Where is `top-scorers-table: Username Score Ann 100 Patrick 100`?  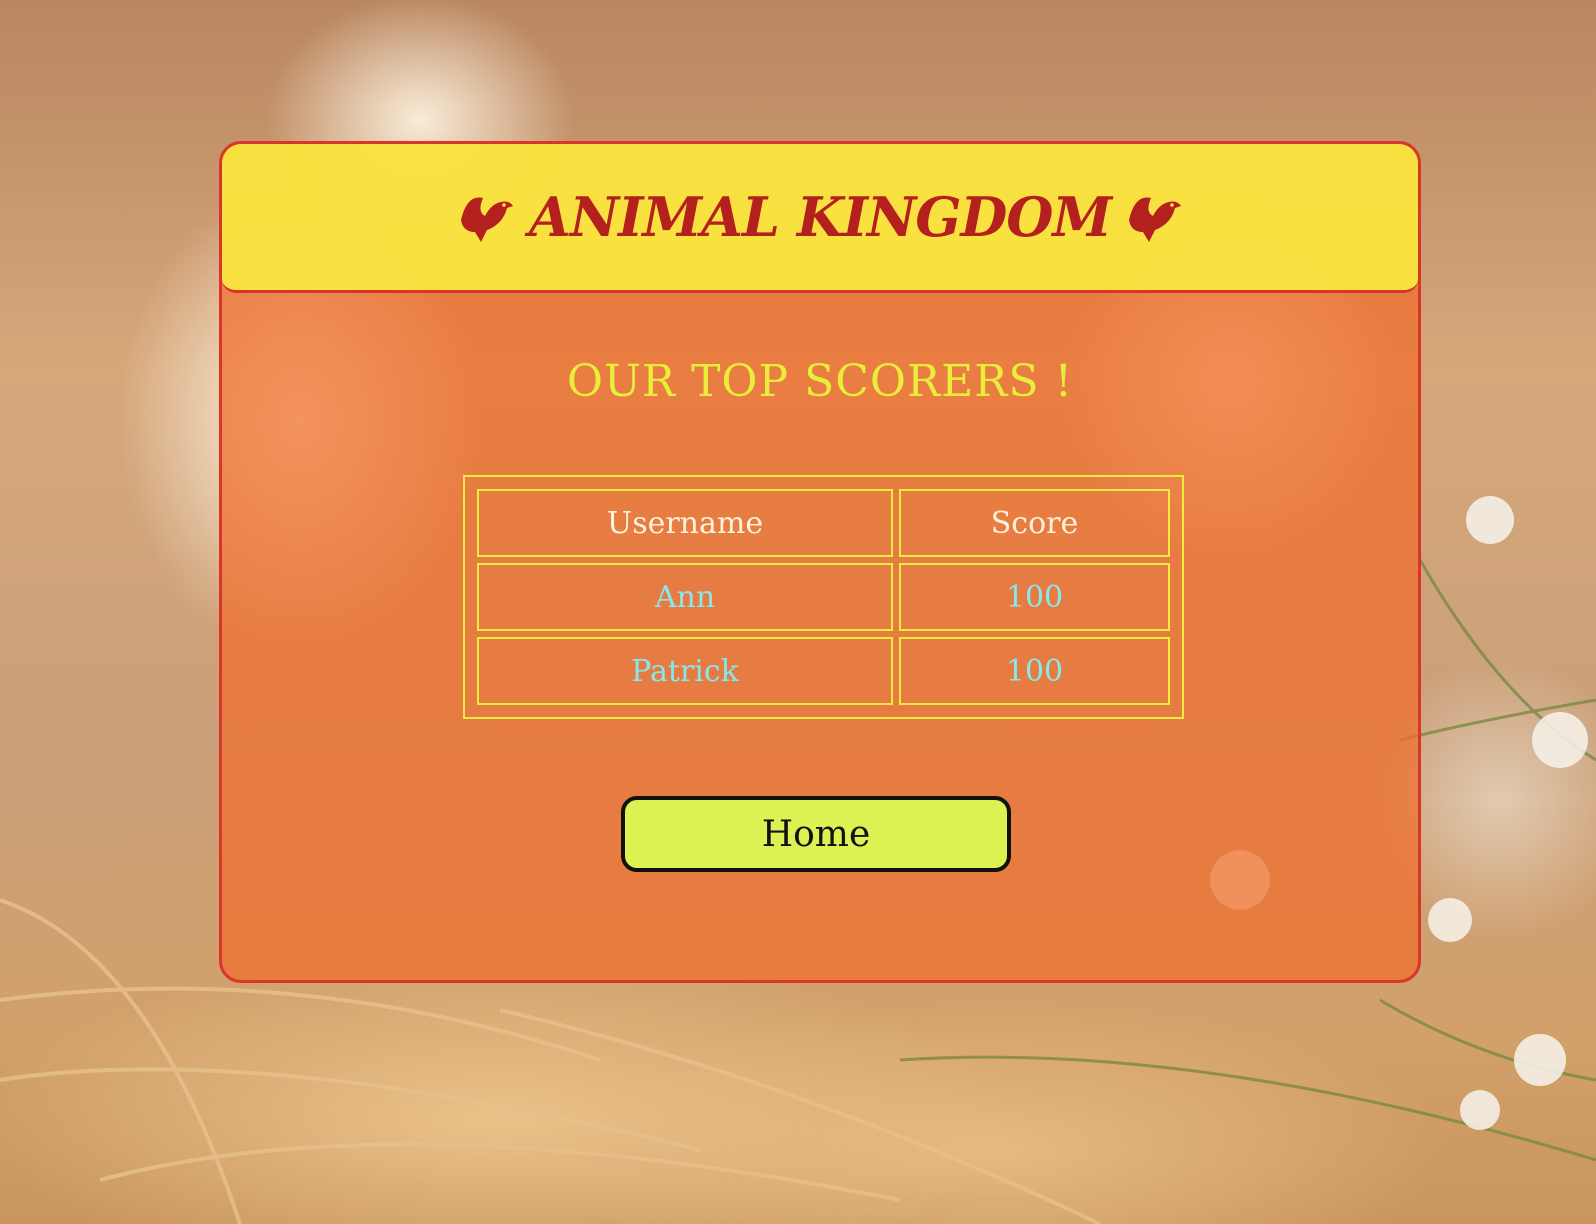
top-scorers-table: Username Score Ann 100 Patrick 100 is located at coordinates (823, 597).